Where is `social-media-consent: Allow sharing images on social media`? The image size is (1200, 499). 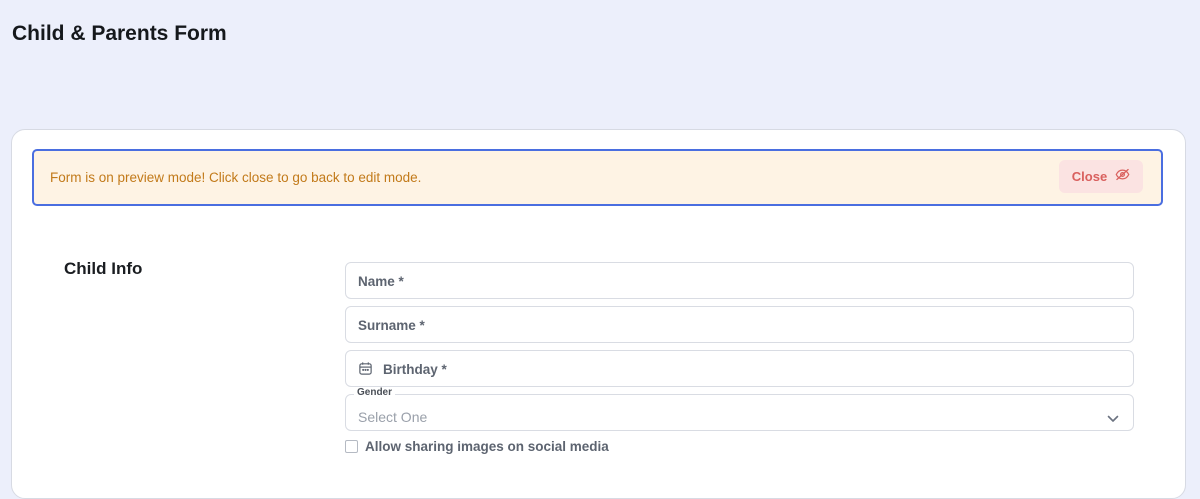
social-media-consent: Allow sharing images on social media is located at coordinates (477, 446).